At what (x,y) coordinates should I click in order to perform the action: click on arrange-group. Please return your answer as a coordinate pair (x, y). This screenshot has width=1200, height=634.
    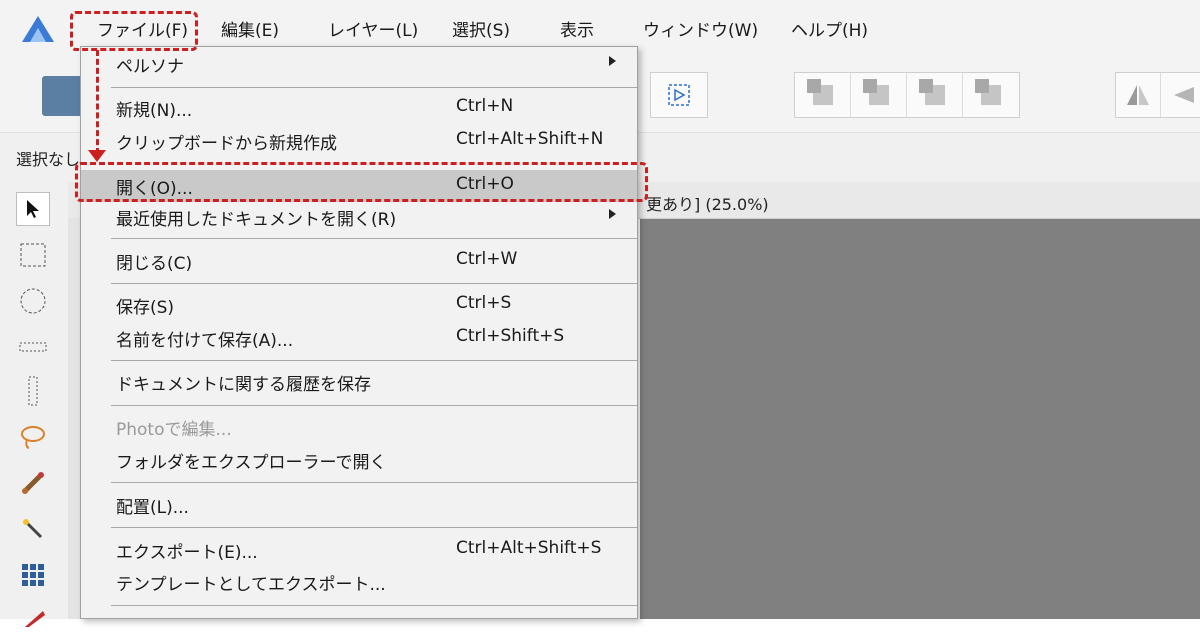
    Looking at the image, I should click on (907, 95).